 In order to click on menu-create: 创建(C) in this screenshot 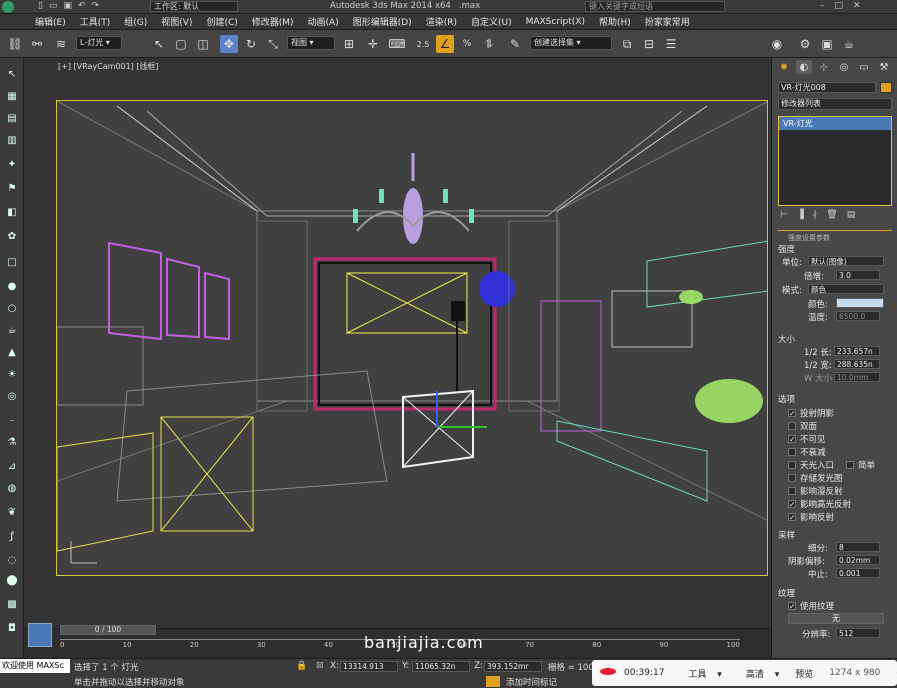, I will do `click(221, 21)`.